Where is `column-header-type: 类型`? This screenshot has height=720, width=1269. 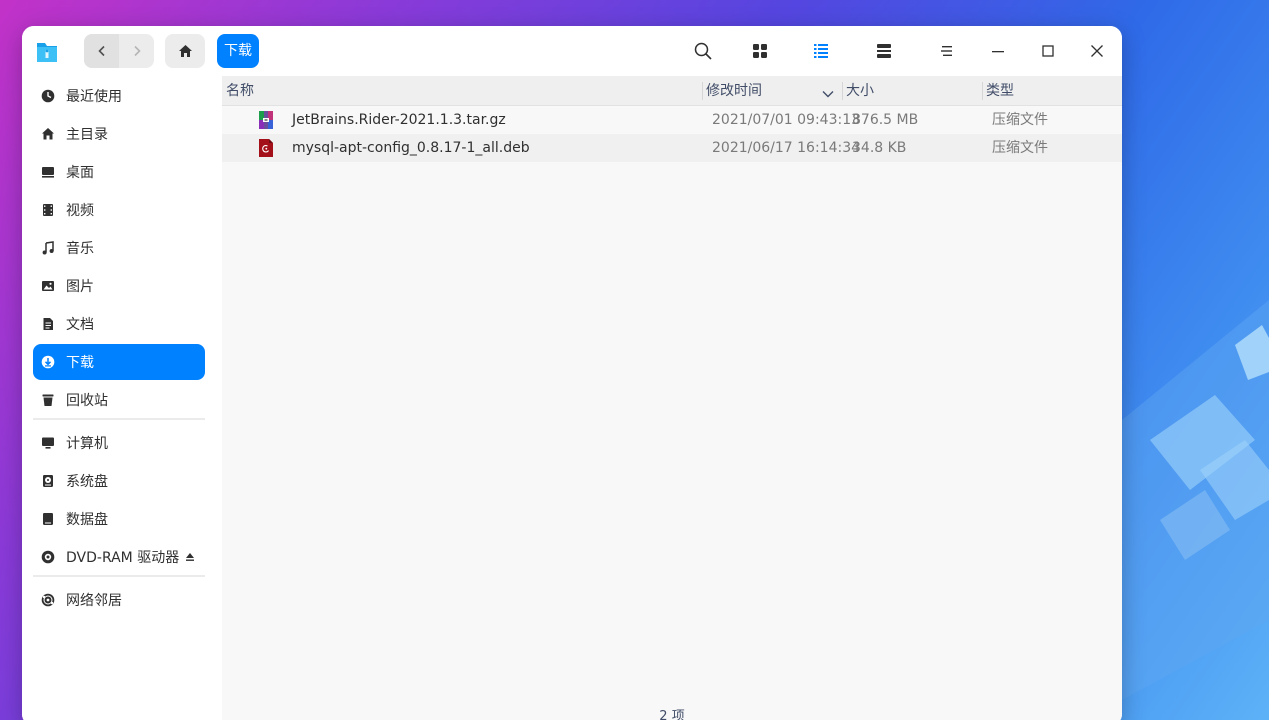
column-header-type: 类型 is located at coordinates (1000, 91).